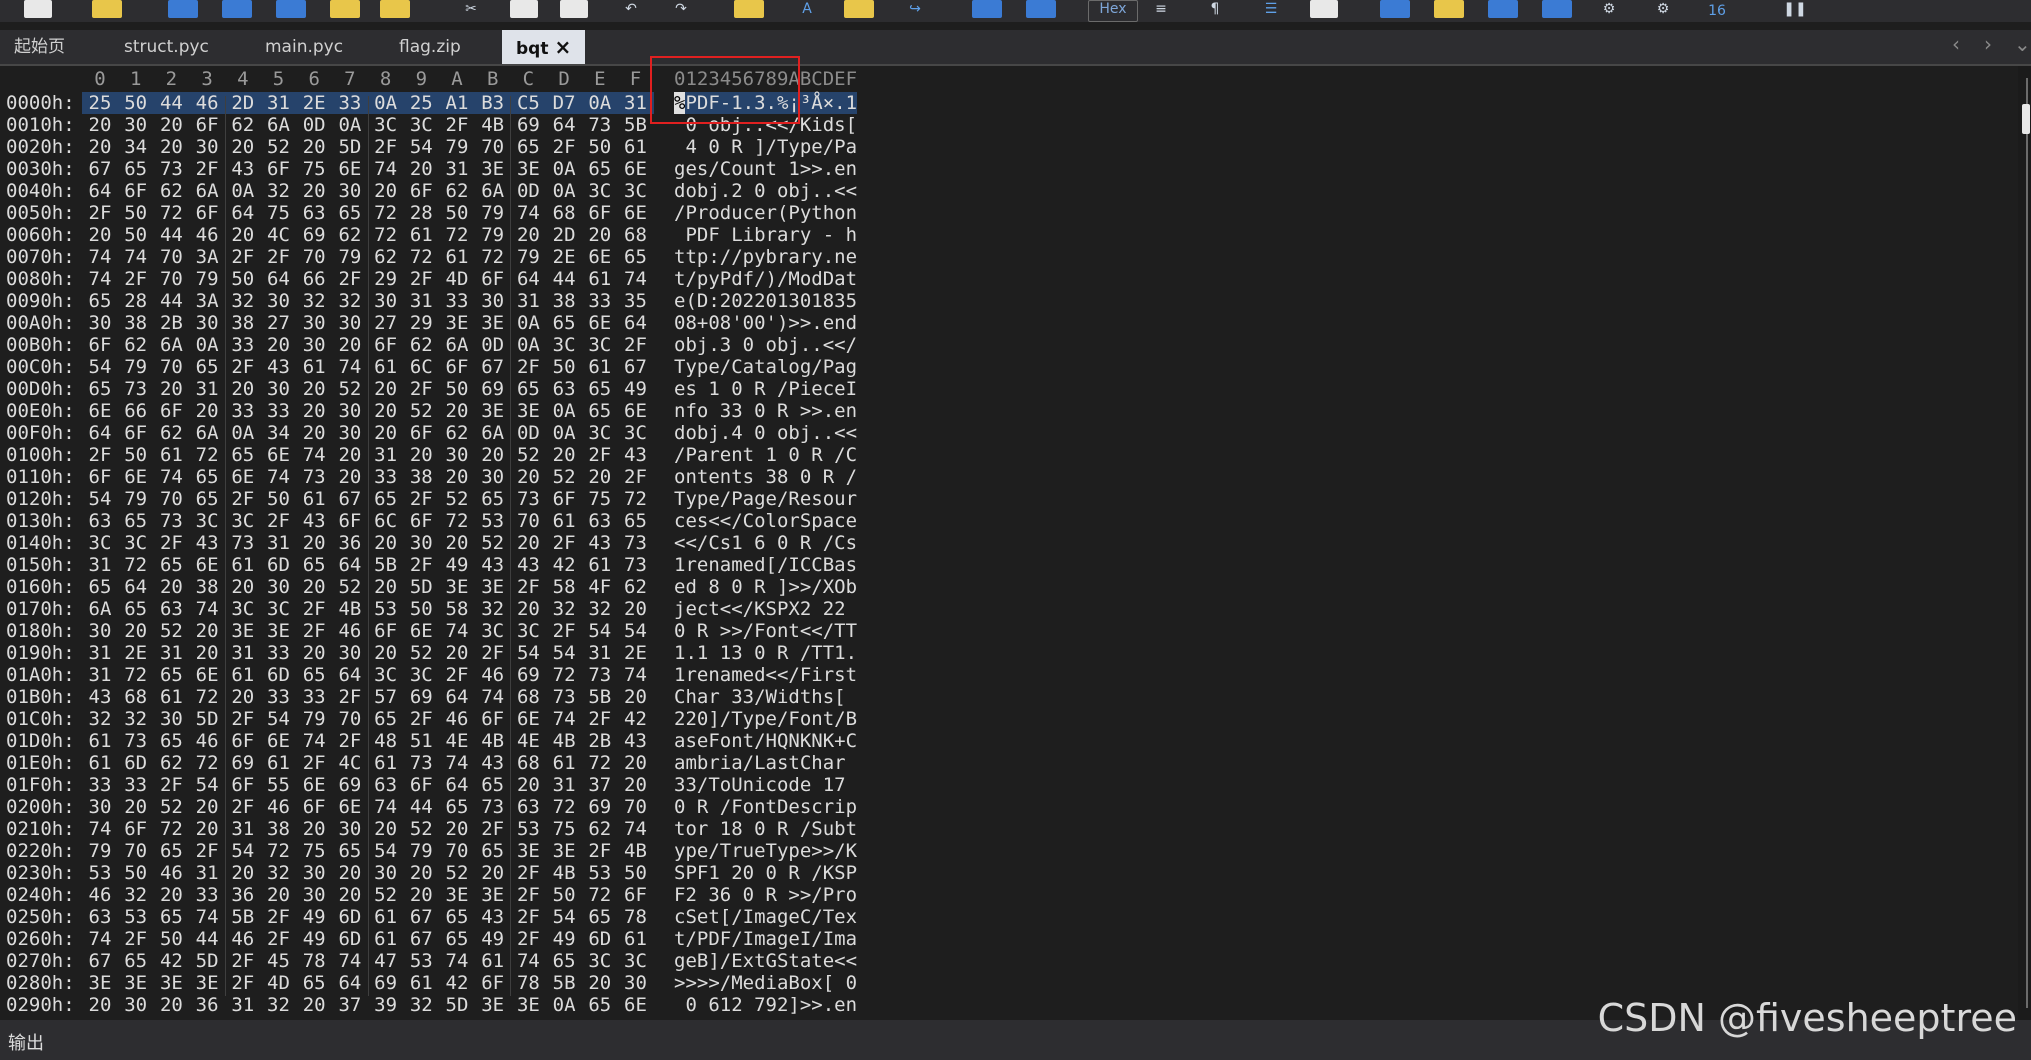 This screenshot has height=1060, width=2031. What do you see at coordinates (314, 917) in the screenshot?
I see `hex-byte: 49` at bounding box center [314, 917].